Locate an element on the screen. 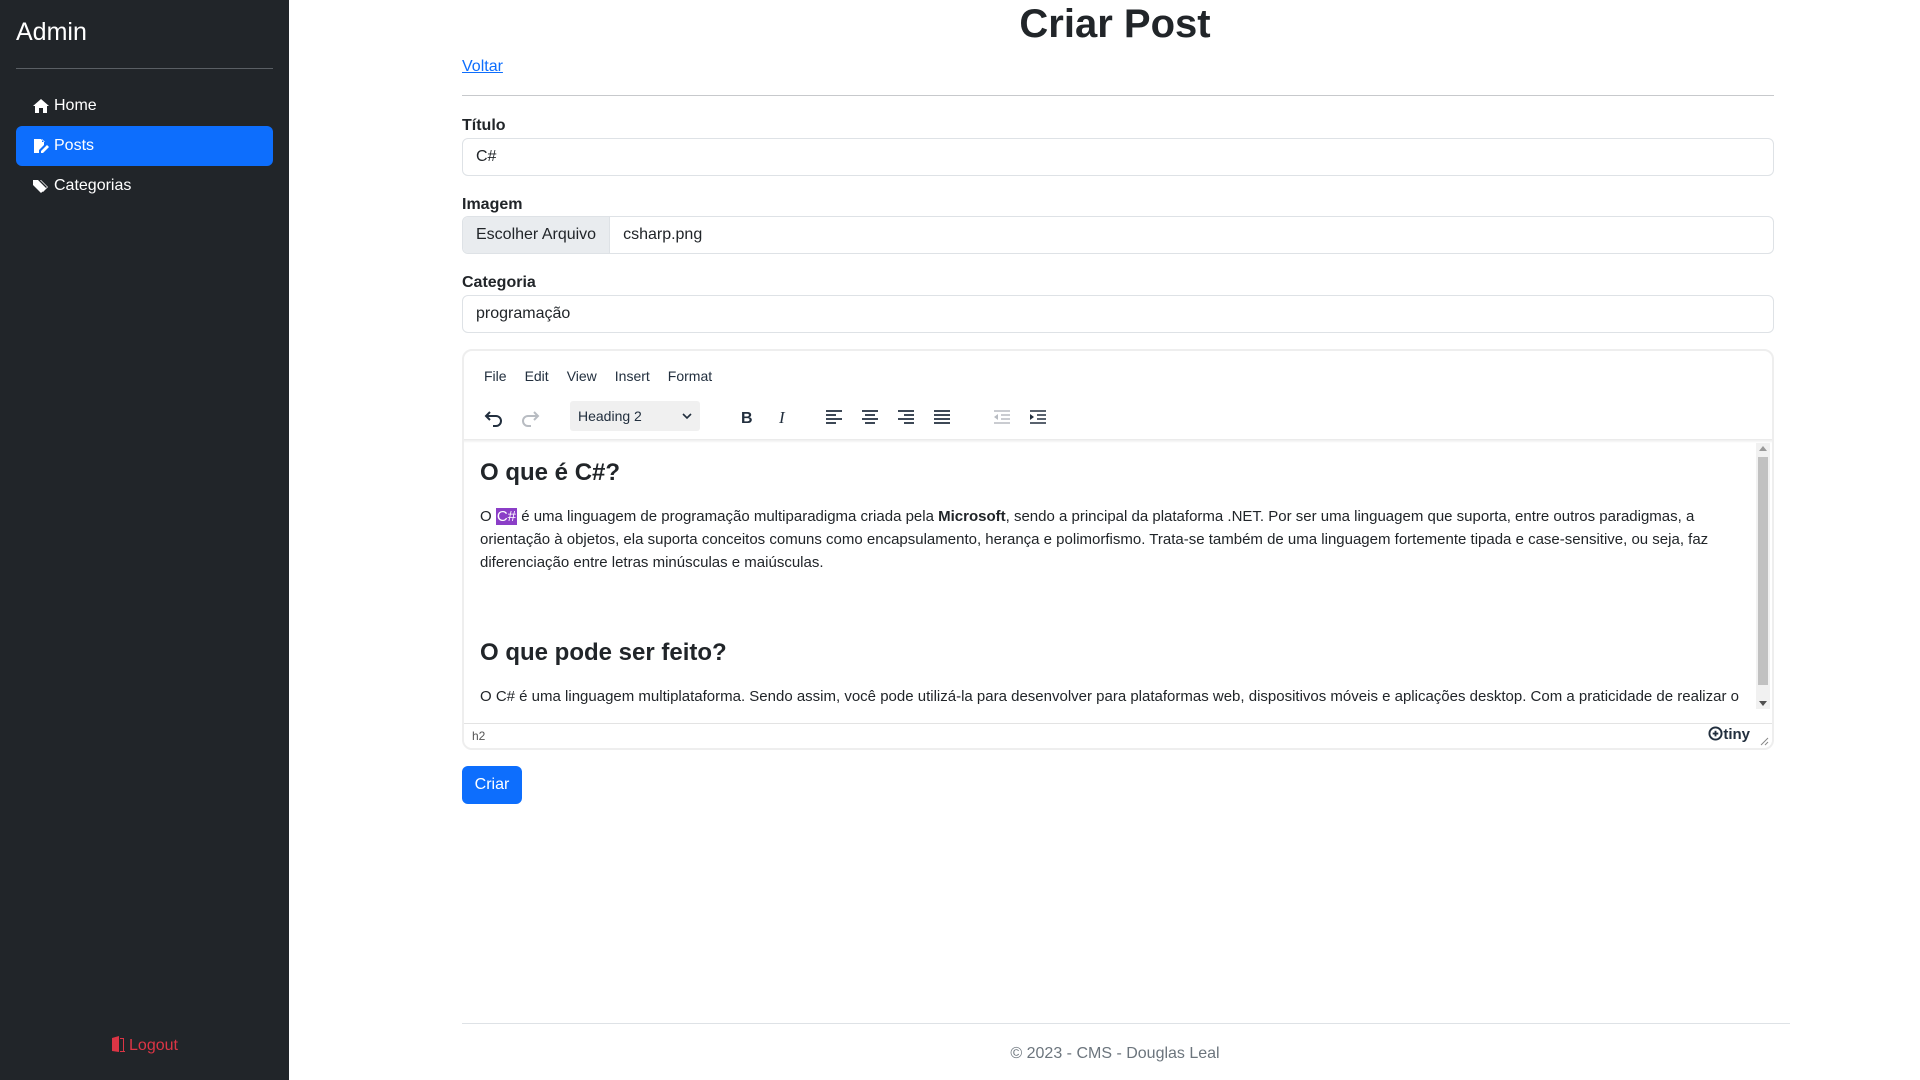 Image resolution: width=1920 pixels, height=1080 pixels. svg-text: I is located at coordinates (782, 417).